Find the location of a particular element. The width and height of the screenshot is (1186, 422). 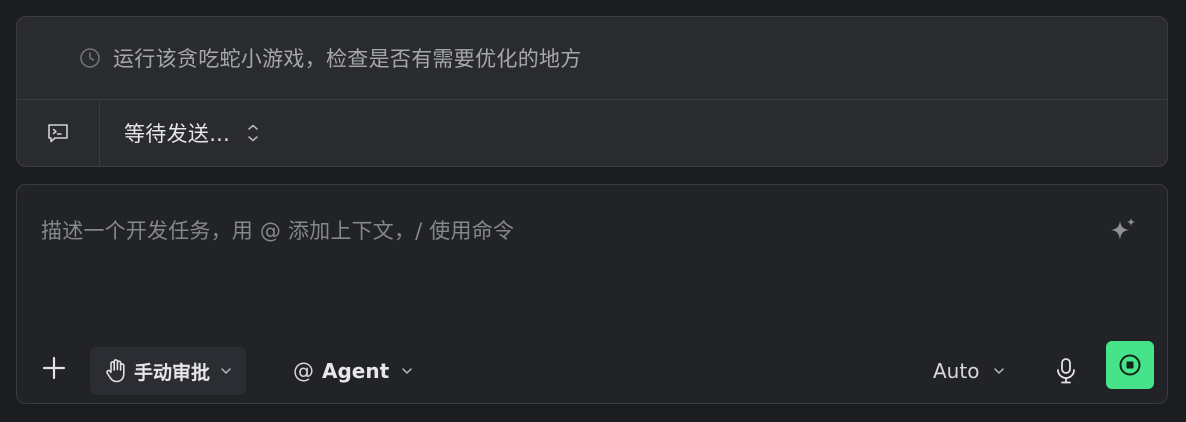

agent-mode-dropdown: @ Agent is located at coordinates (353, 371).